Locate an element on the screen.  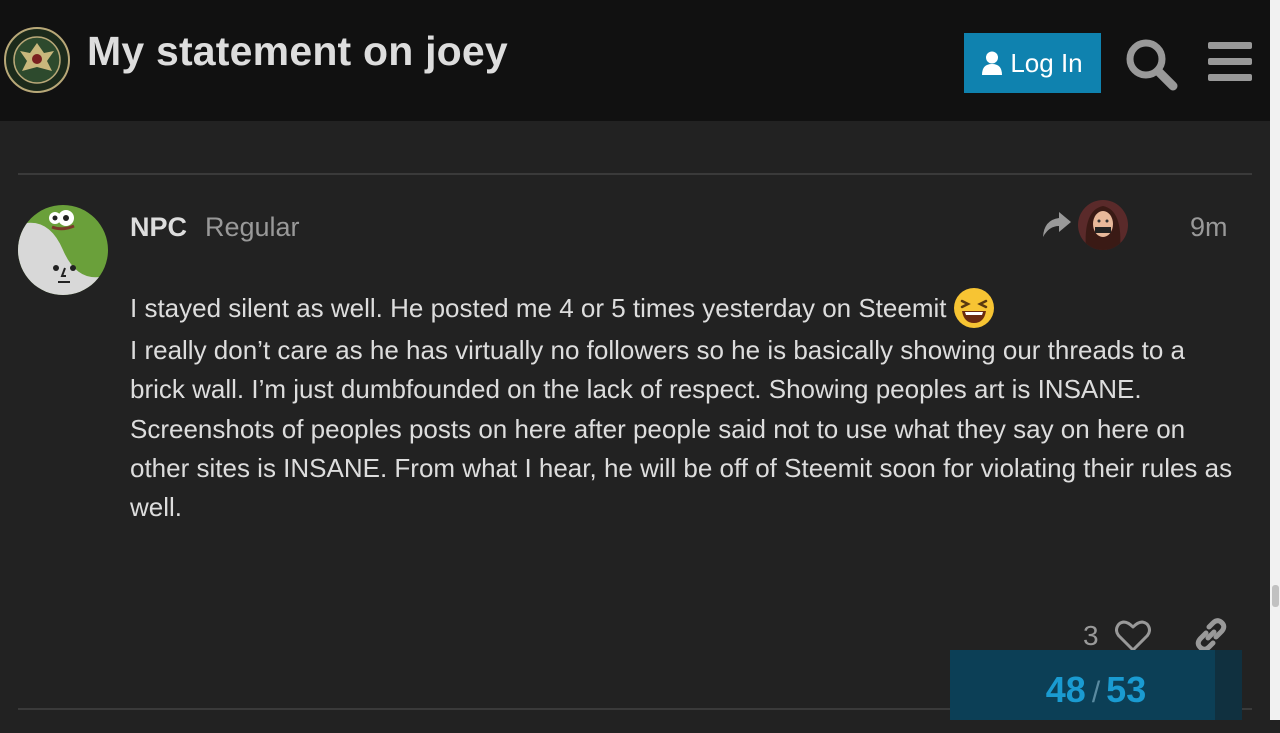
login-button: Log In is located at coordinates (1032, 63).